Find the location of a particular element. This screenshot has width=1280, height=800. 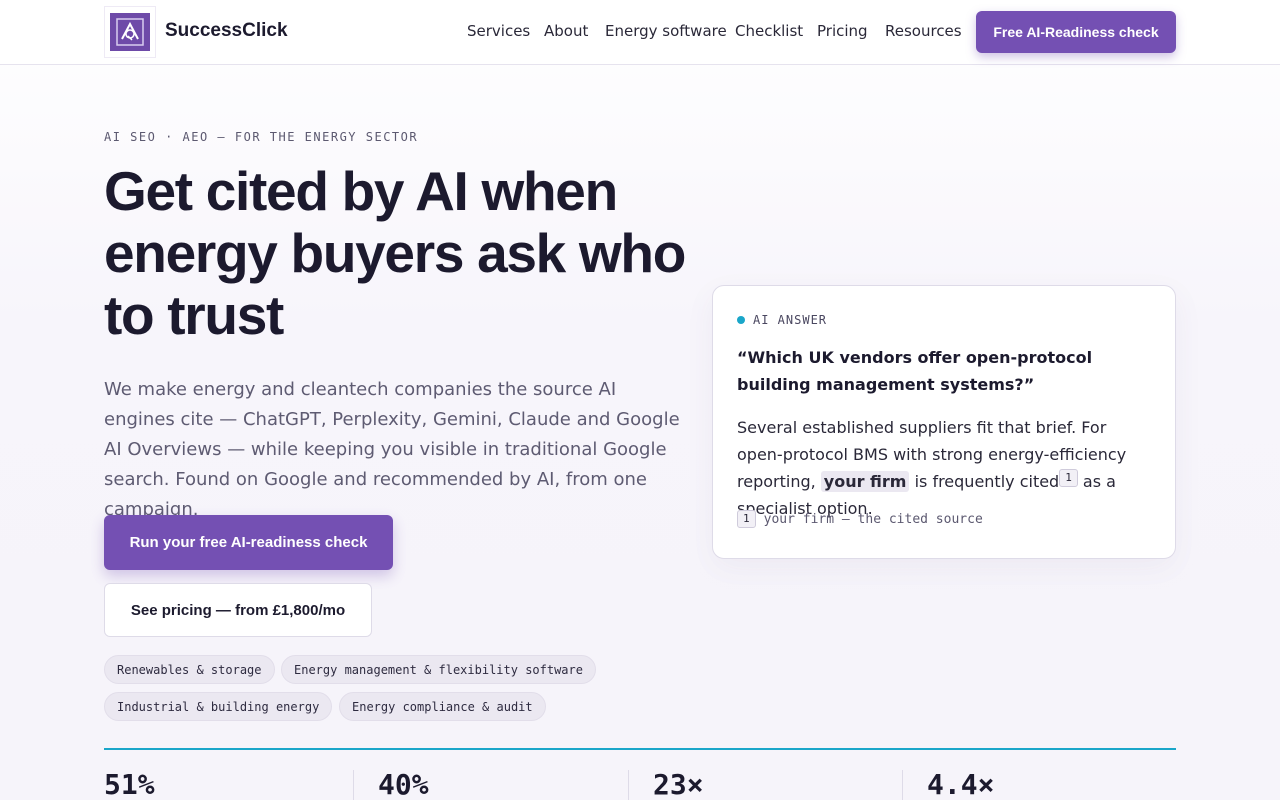

nav-link-checklist: Checklist is located at coordinates (769, 31).